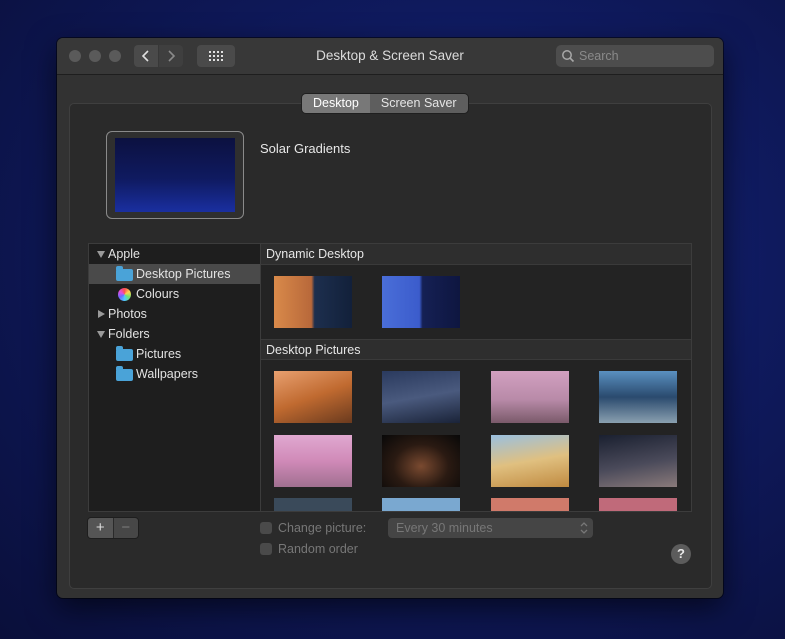 Image resolution: width=785 pixels, height=639 pixels. I want to click on chevron-left-icon, so click(145, 56).